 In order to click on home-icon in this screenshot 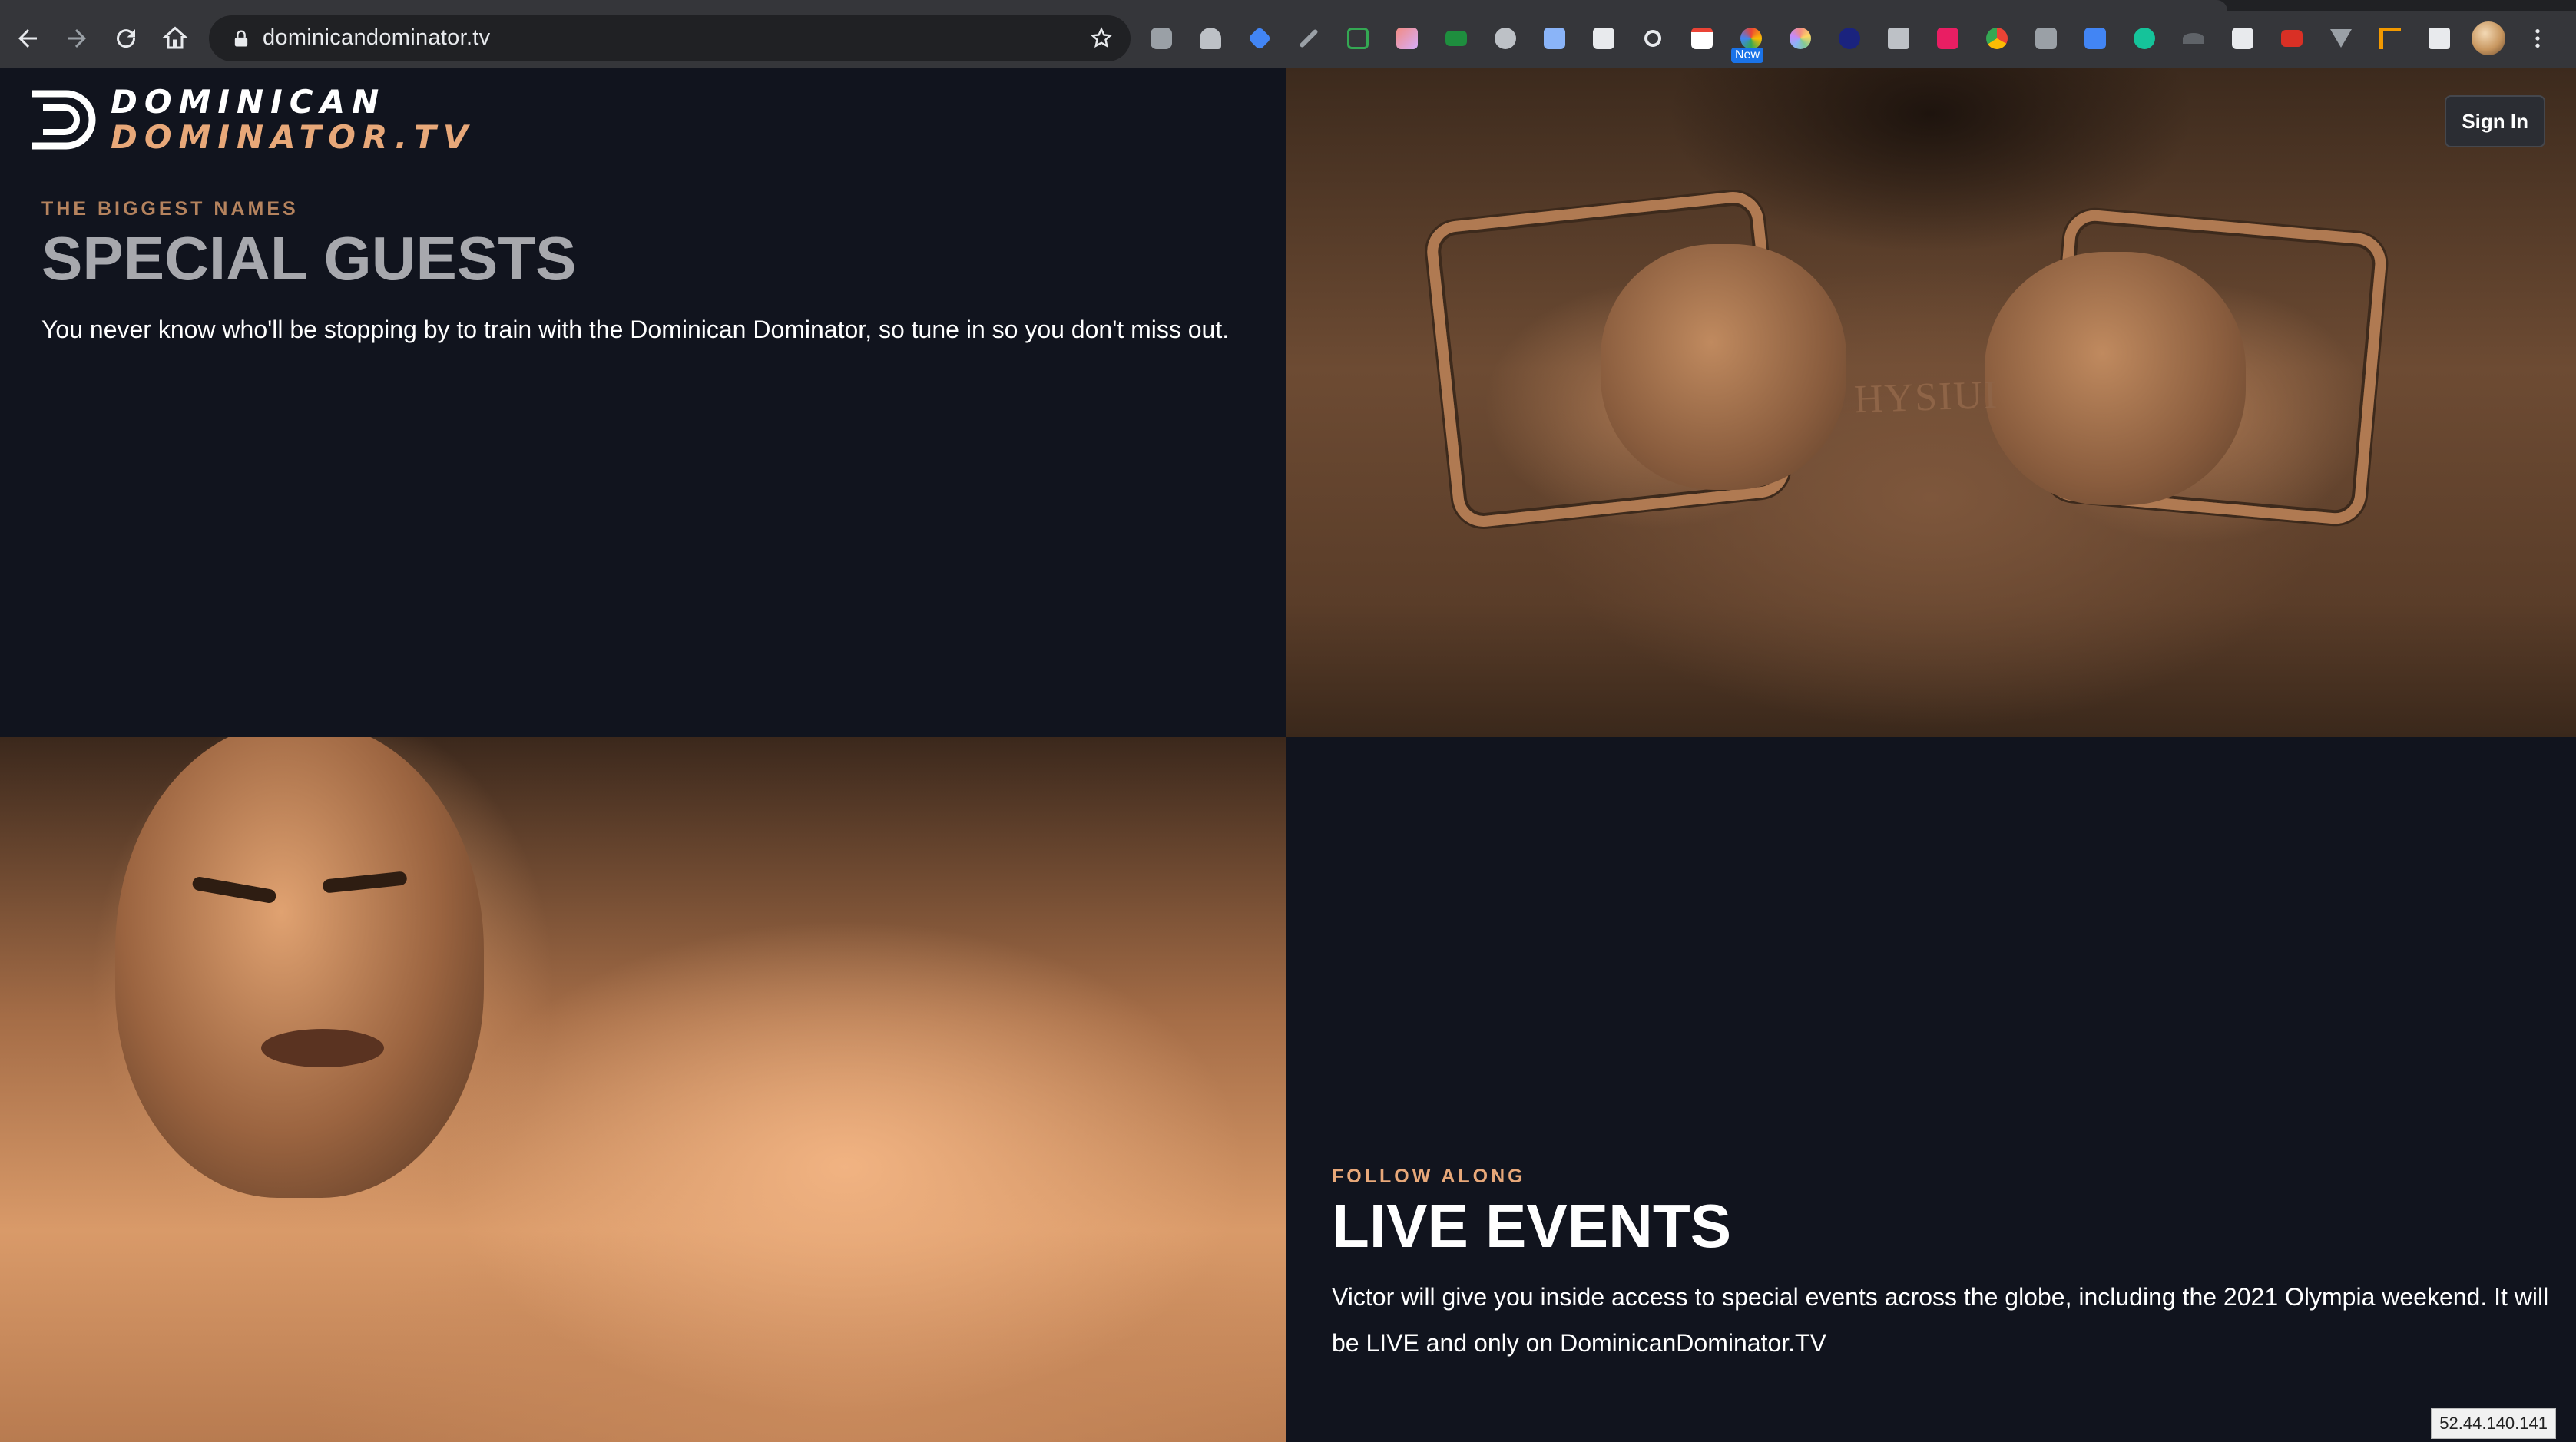, I will do `click(175, 38)`.